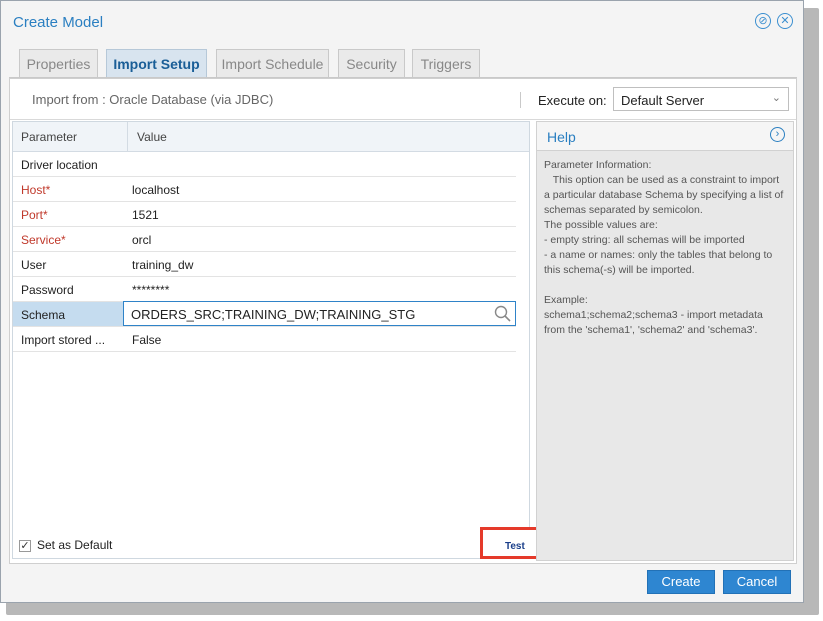  I want to click on help-header: Help ›, so click(665, 136).